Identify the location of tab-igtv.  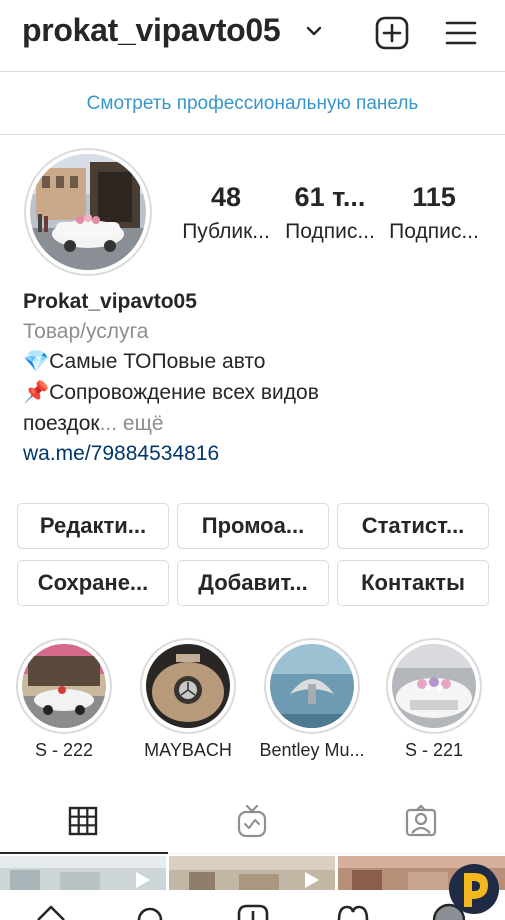
(252, 822).